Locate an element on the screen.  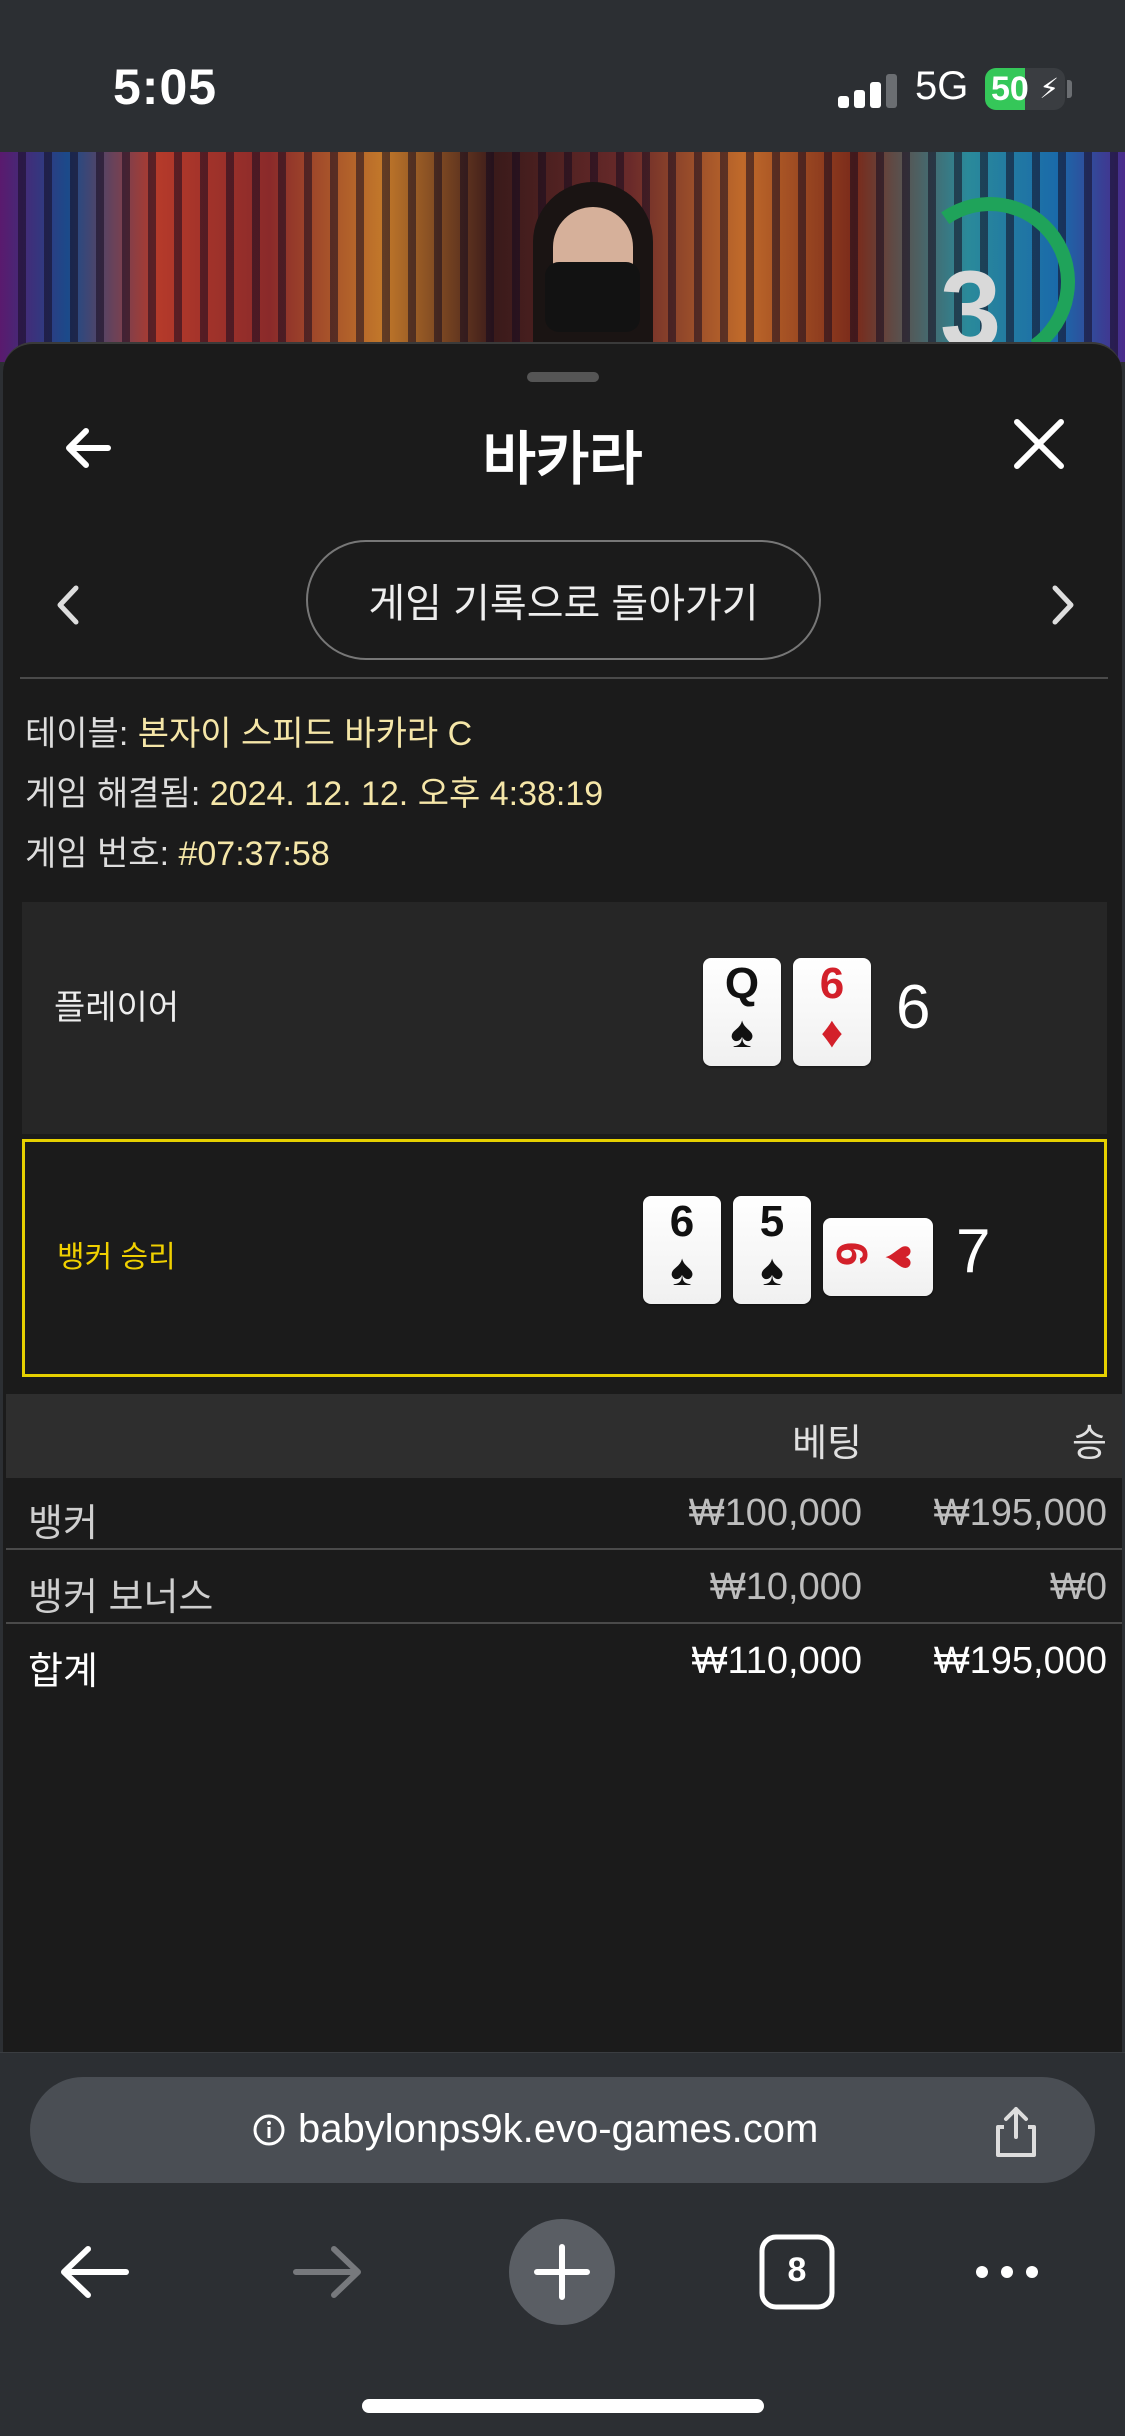
player-label: 플레이어 is located at coordinates (117, 1008).